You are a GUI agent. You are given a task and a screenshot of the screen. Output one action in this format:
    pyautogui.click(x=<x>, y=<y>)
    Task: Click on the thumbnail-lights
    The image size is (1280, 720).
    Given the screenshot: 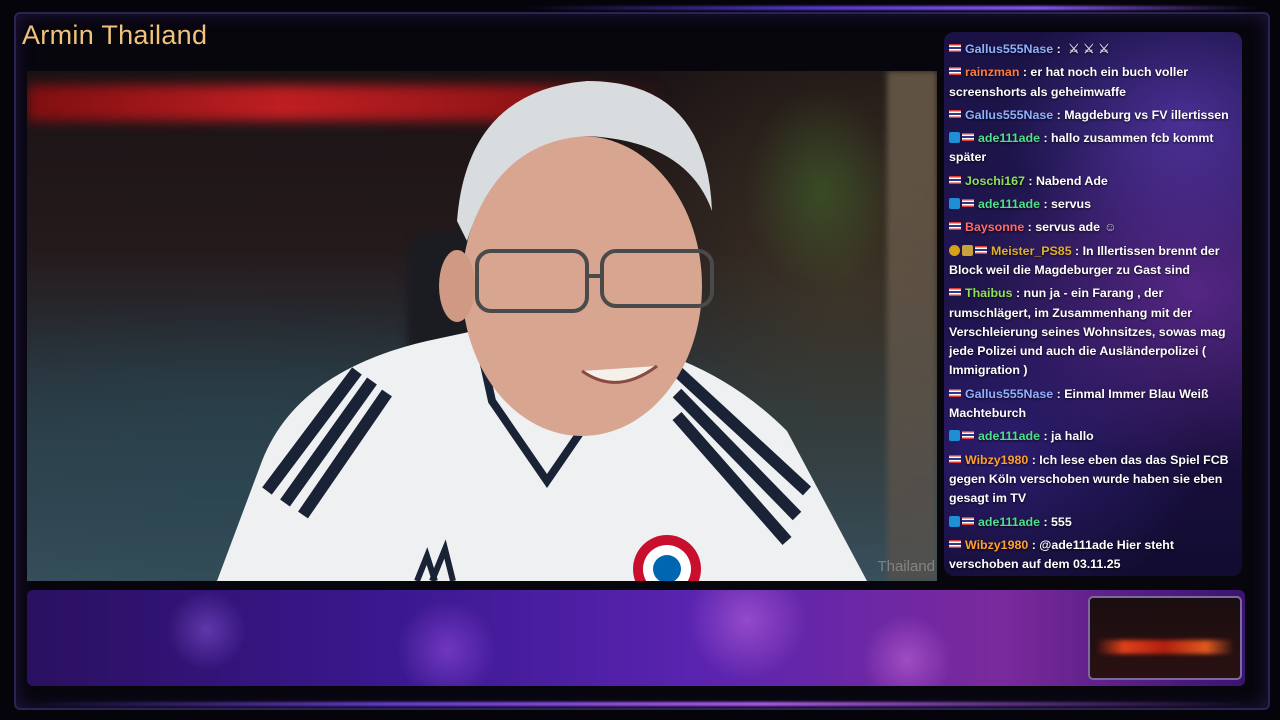 What is the action you would take?
    pyautogui.click(x=1165, y=647)
    